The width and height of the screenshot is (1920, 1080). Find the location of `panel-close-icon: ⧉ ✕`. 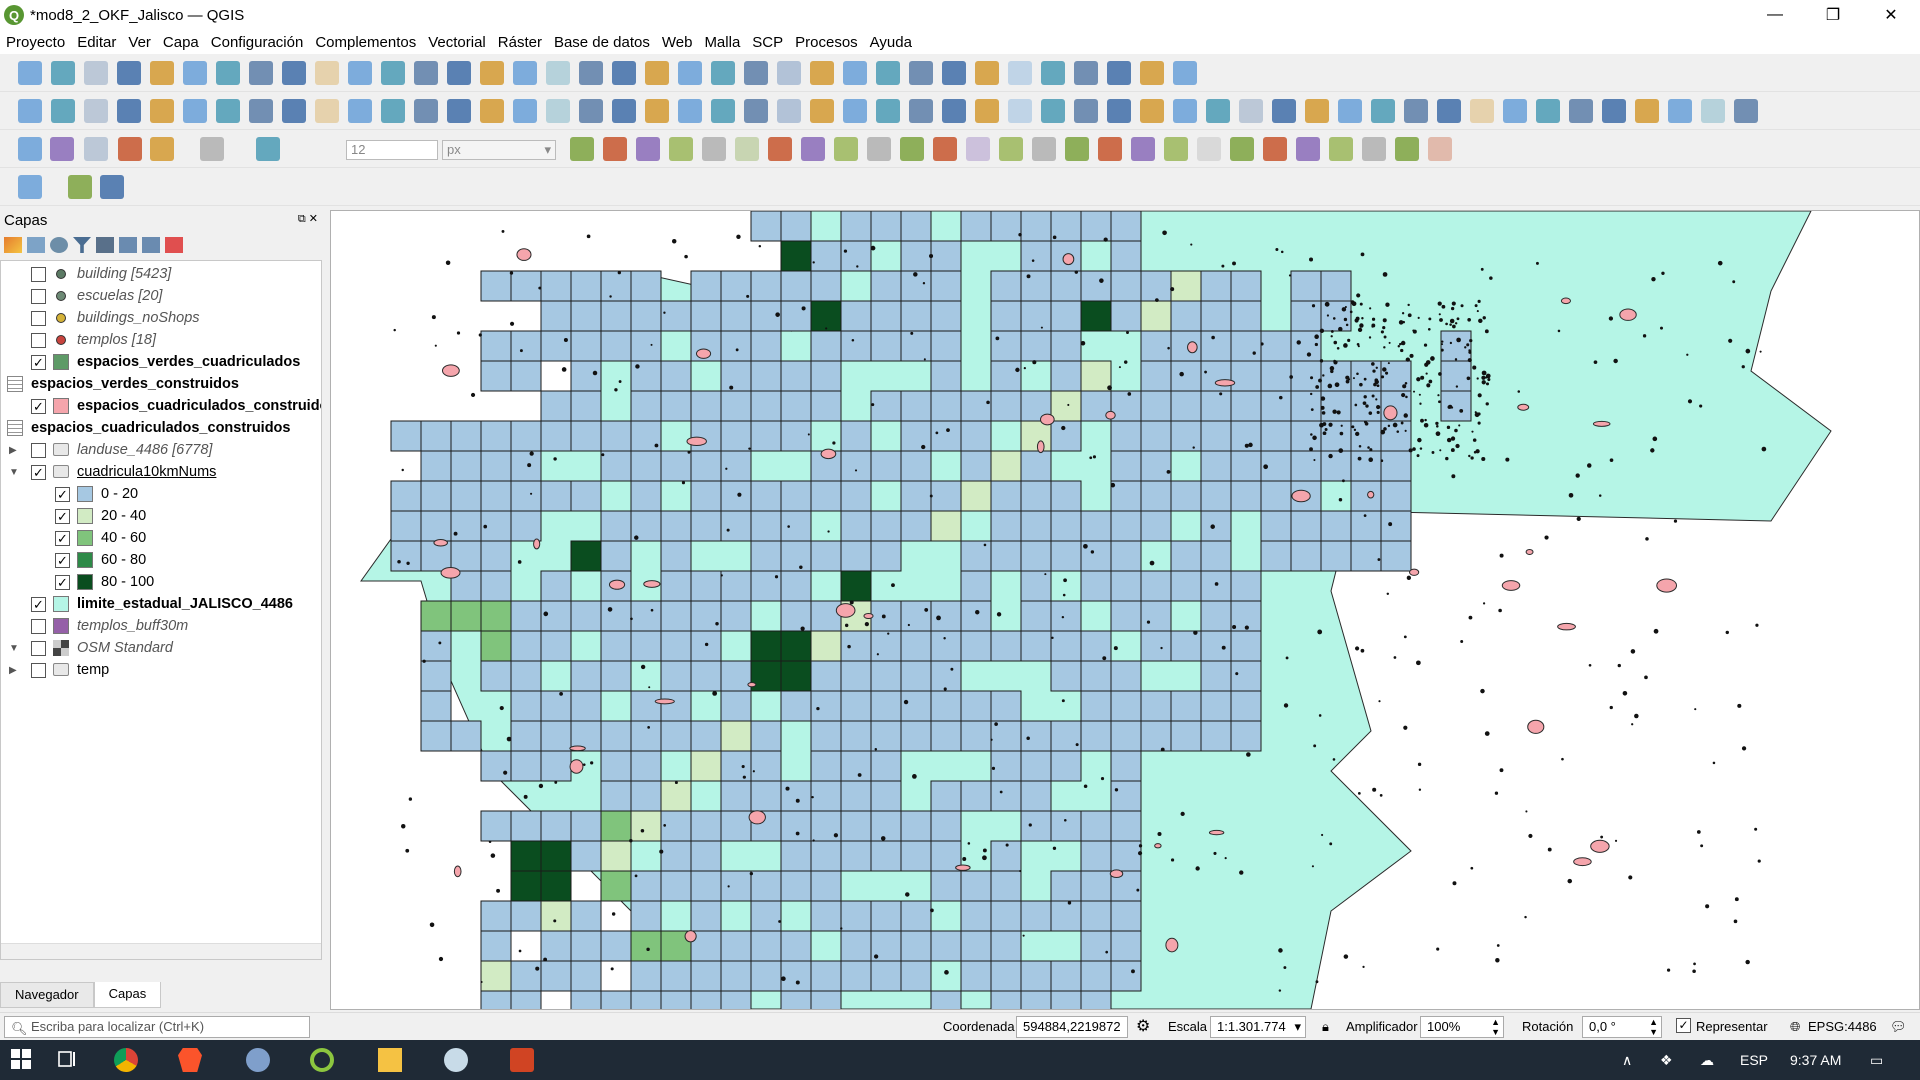

panel-close-icon: ⧉ ✕ is located at coordinates (308, 219).